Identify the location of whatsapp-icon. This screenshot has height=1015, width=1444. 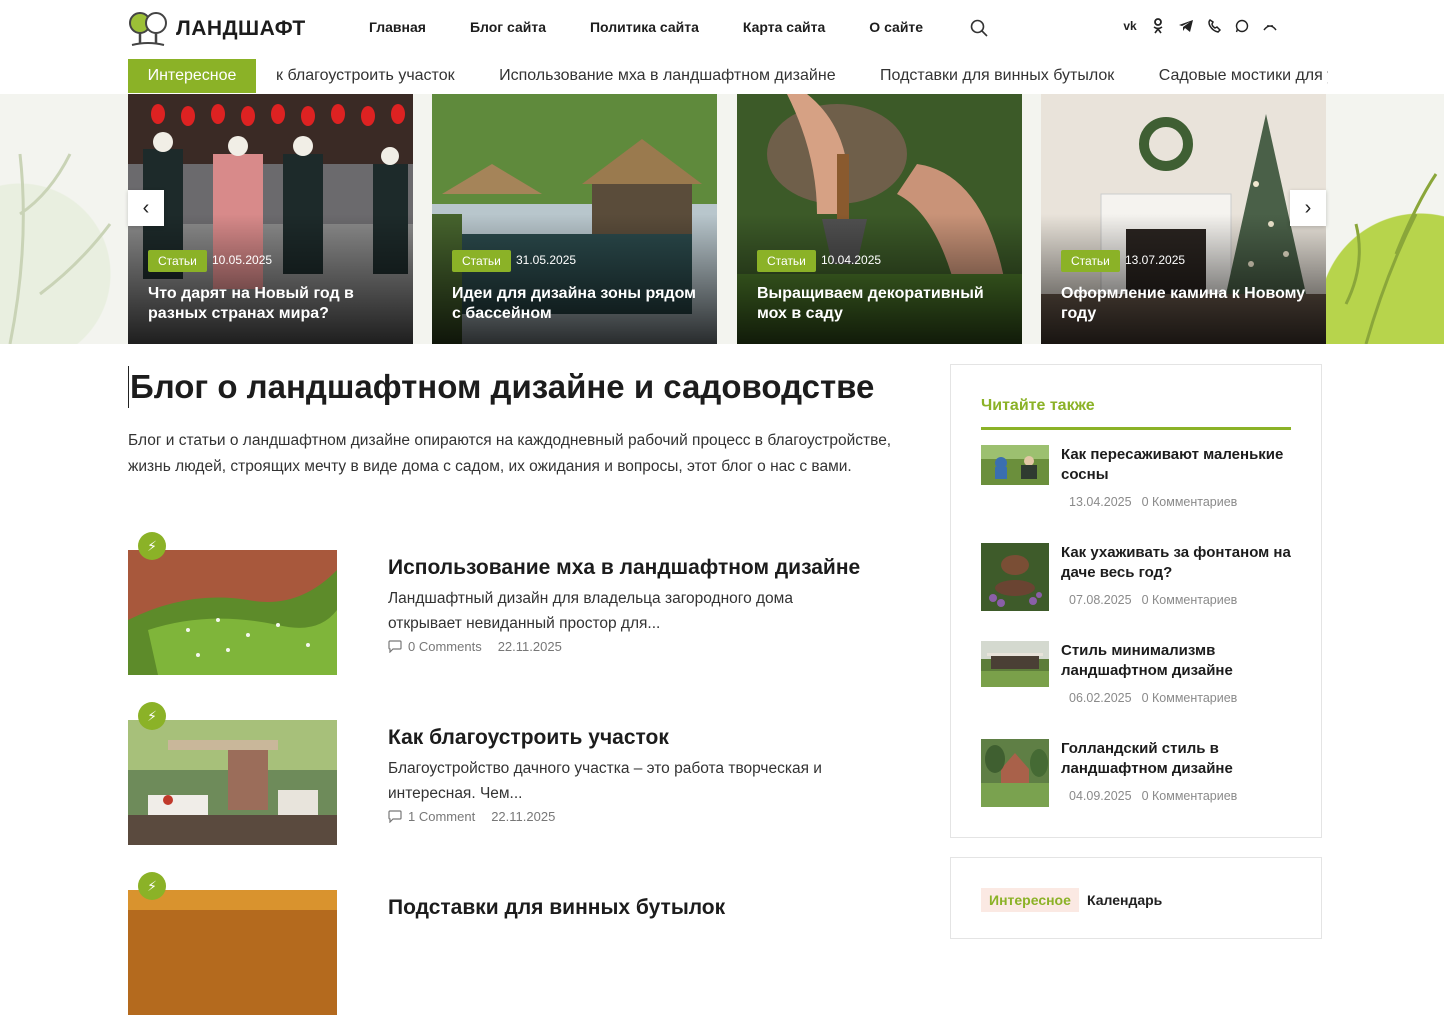
(1242, 26).